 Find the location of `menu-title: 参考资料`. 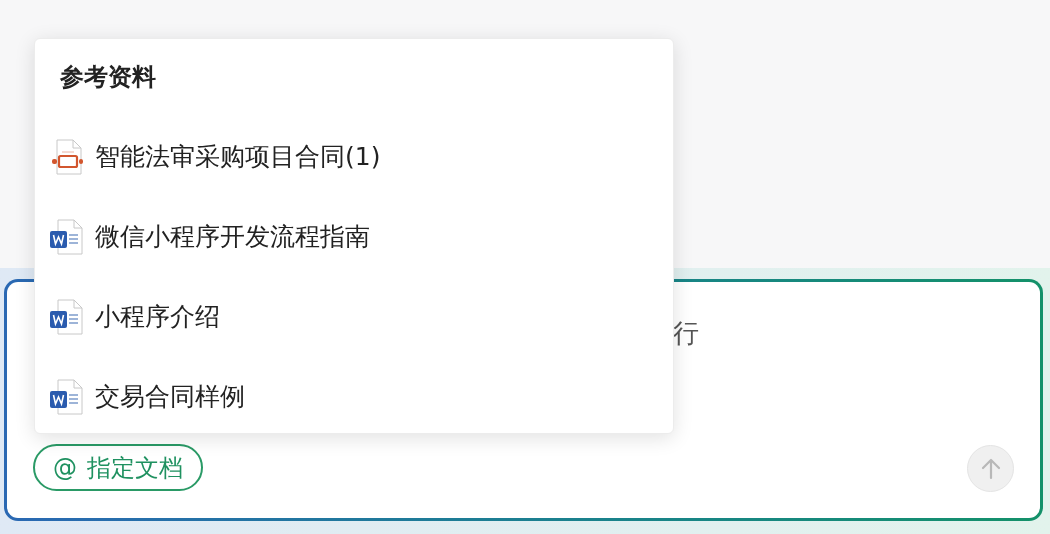

menu-title: 参考资料 is located at coordinates (108, 77).